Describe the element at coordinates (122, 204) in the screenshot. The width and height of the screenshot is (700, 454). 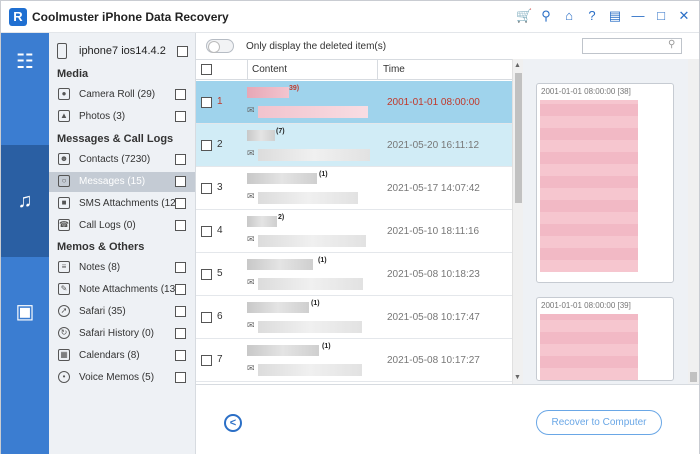
I see `tree-item-sms-attachments: ■ SMS Attachments (12)` at that location.